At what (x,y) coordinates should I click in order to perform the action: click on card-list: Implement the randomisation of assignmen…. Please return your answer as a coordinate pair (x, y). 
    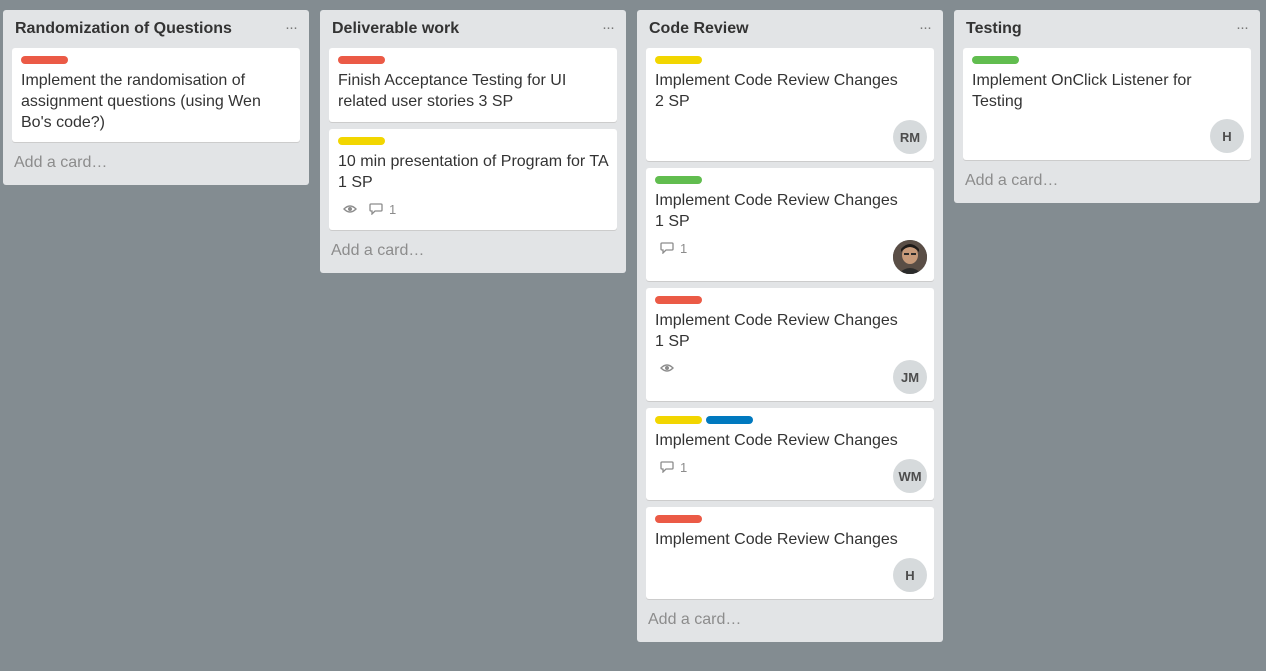
    Looking at the image, I should click on (156, 95).